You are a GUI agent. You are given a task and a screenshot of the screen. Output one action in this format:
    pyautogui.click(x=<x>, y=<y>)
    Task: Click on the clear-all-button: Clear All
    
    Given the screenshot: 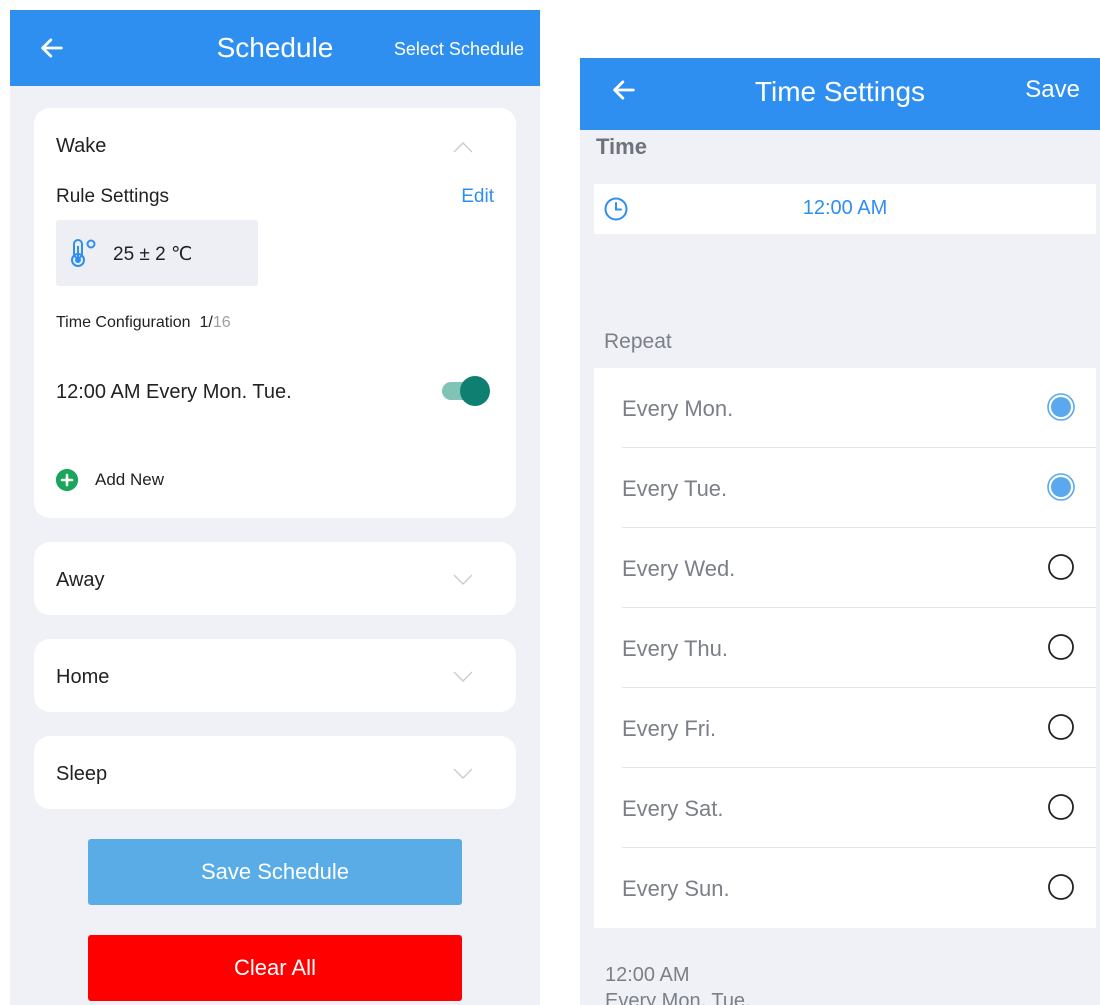 What is the action you would take?
    pyautogui.click(x=275, y=968)
    